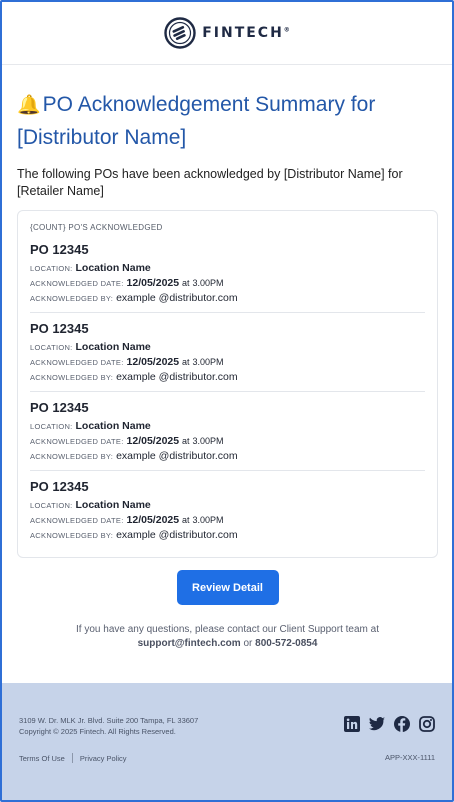  I want to click on instagram-icon, so click(427, 724).